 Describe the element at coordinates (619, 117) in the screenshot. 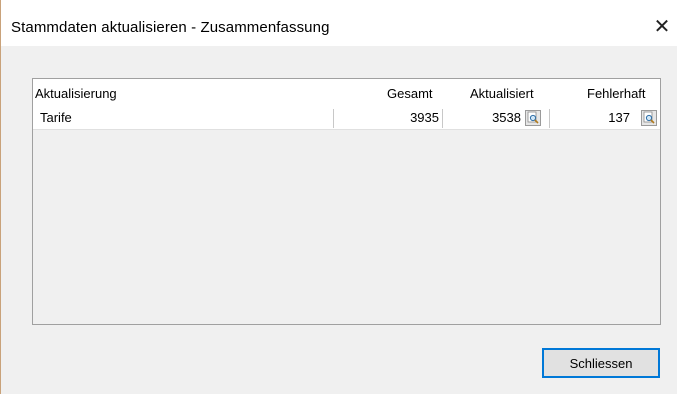

I see `row-fehlerhaft: 137` at that location.